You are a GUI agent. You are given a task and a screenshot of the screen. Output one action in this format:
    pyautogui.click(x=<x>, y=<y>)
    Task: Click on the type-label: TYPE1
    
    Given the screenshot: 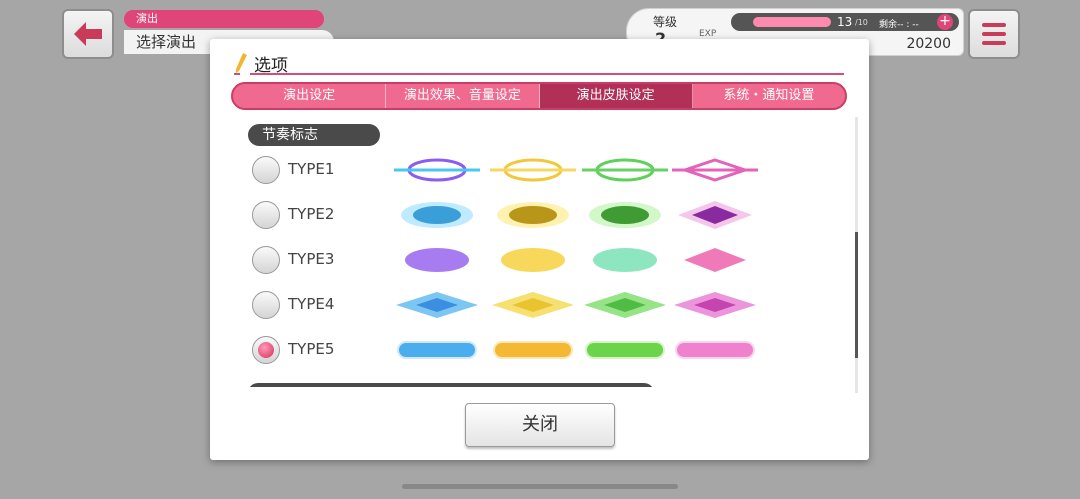 What is the action you would take?
    pyautogui.click(x=311, y=169)
    